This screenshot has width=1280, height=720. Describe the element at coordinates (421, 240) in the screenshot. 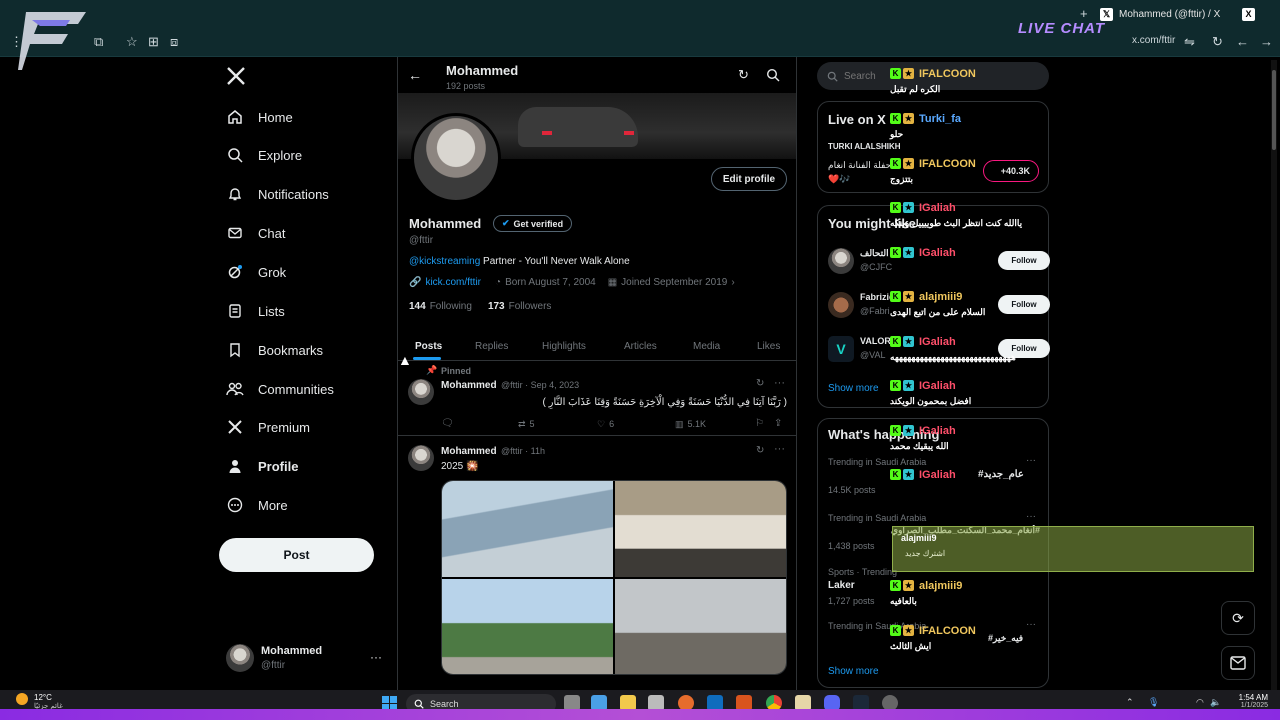

I see `profile-handle: @fttir` at that location.